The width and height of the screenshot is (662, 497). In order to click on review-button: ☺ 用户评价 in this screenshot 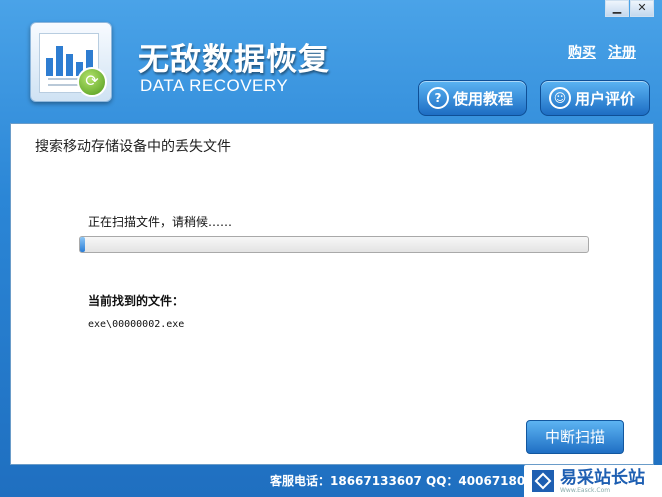, I will do `click(595, 98)`.